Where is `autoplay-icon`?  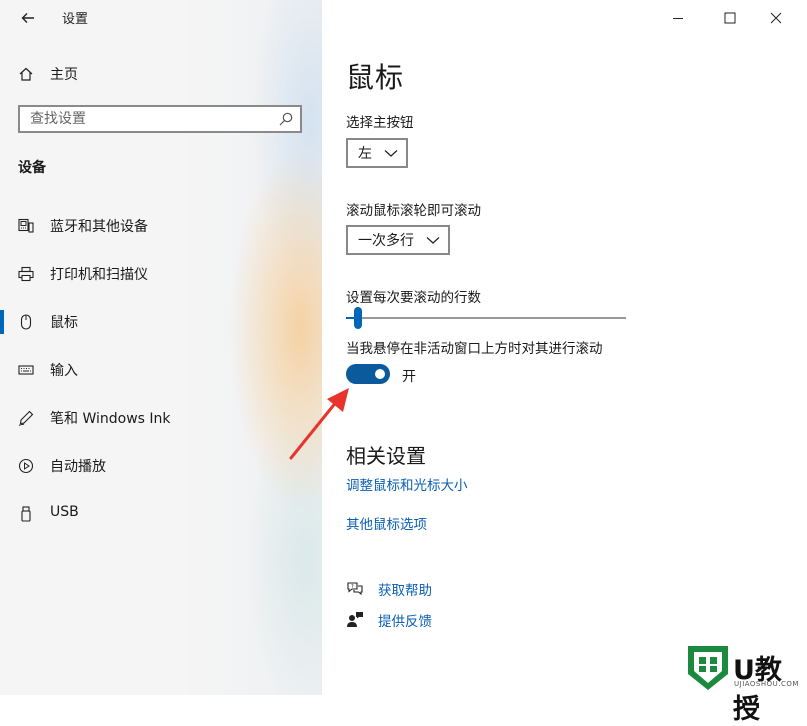
autoplay-icon is located at coordinates (26, 466).